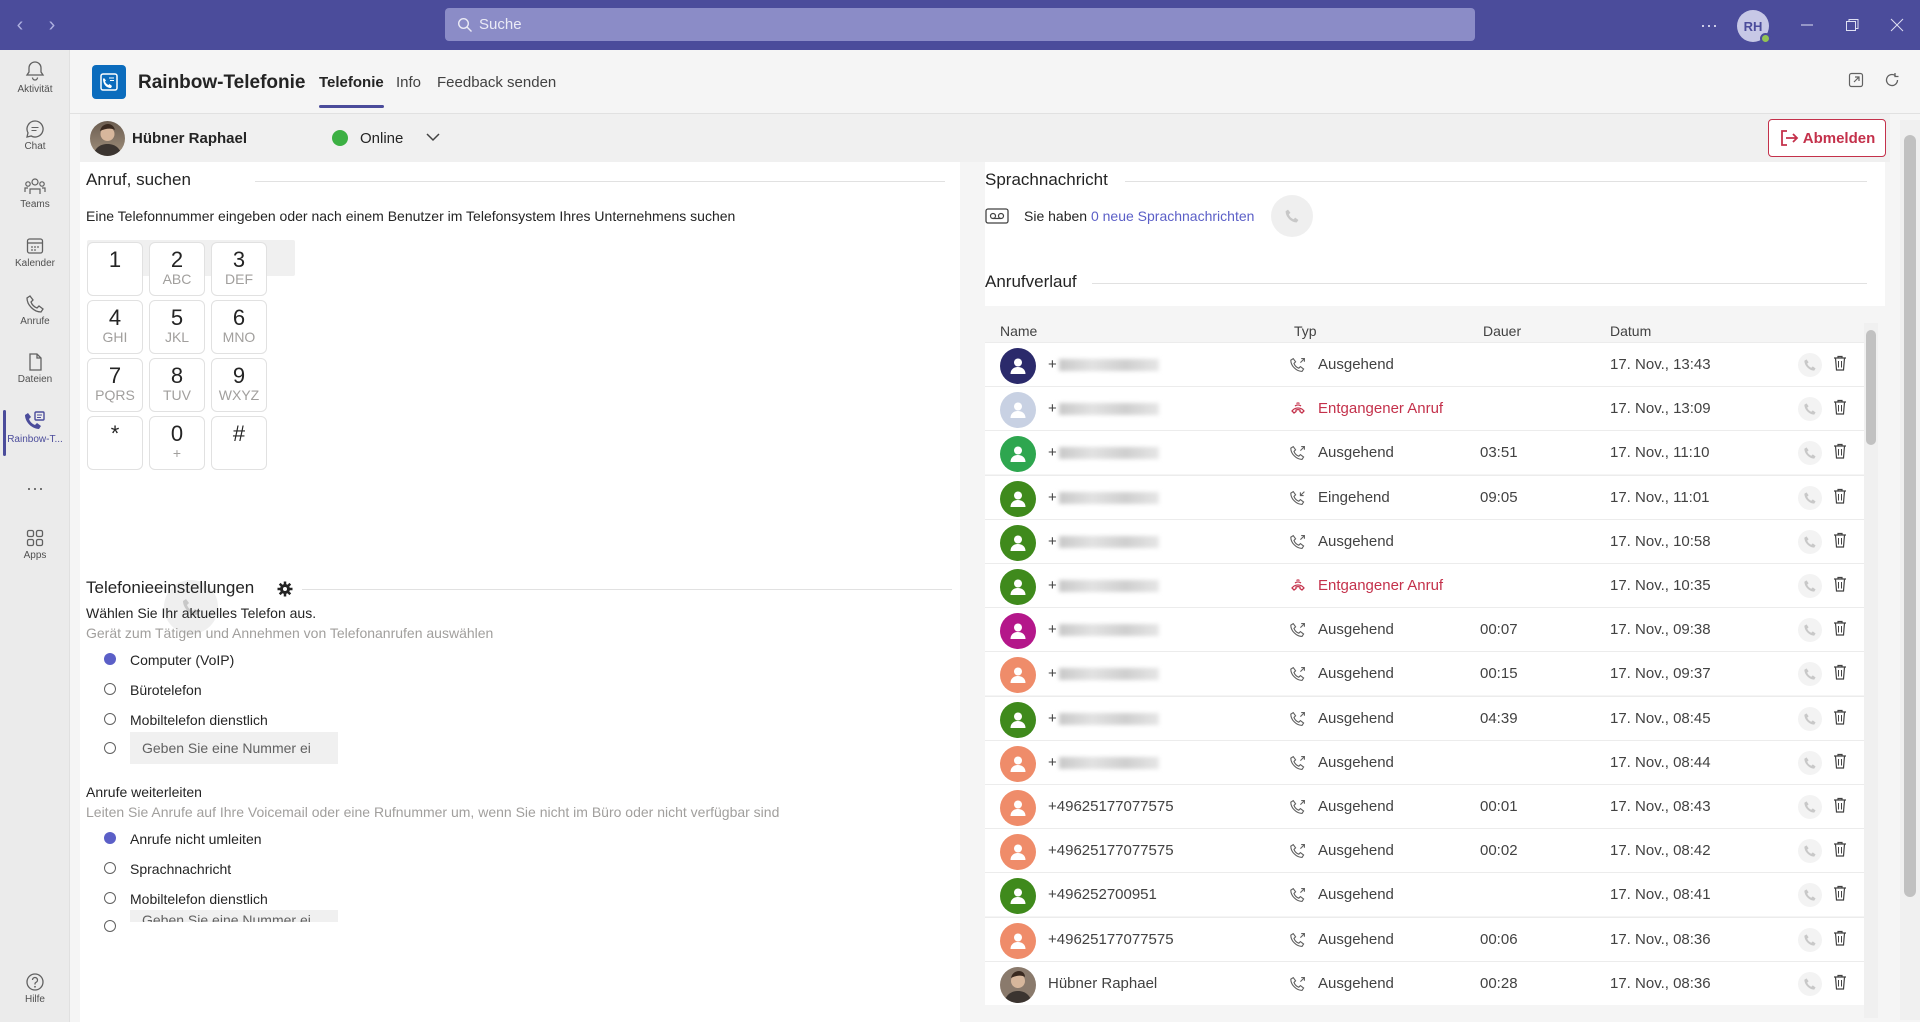  I want to click on rail-item-apps: Apps, so click(35, 544).